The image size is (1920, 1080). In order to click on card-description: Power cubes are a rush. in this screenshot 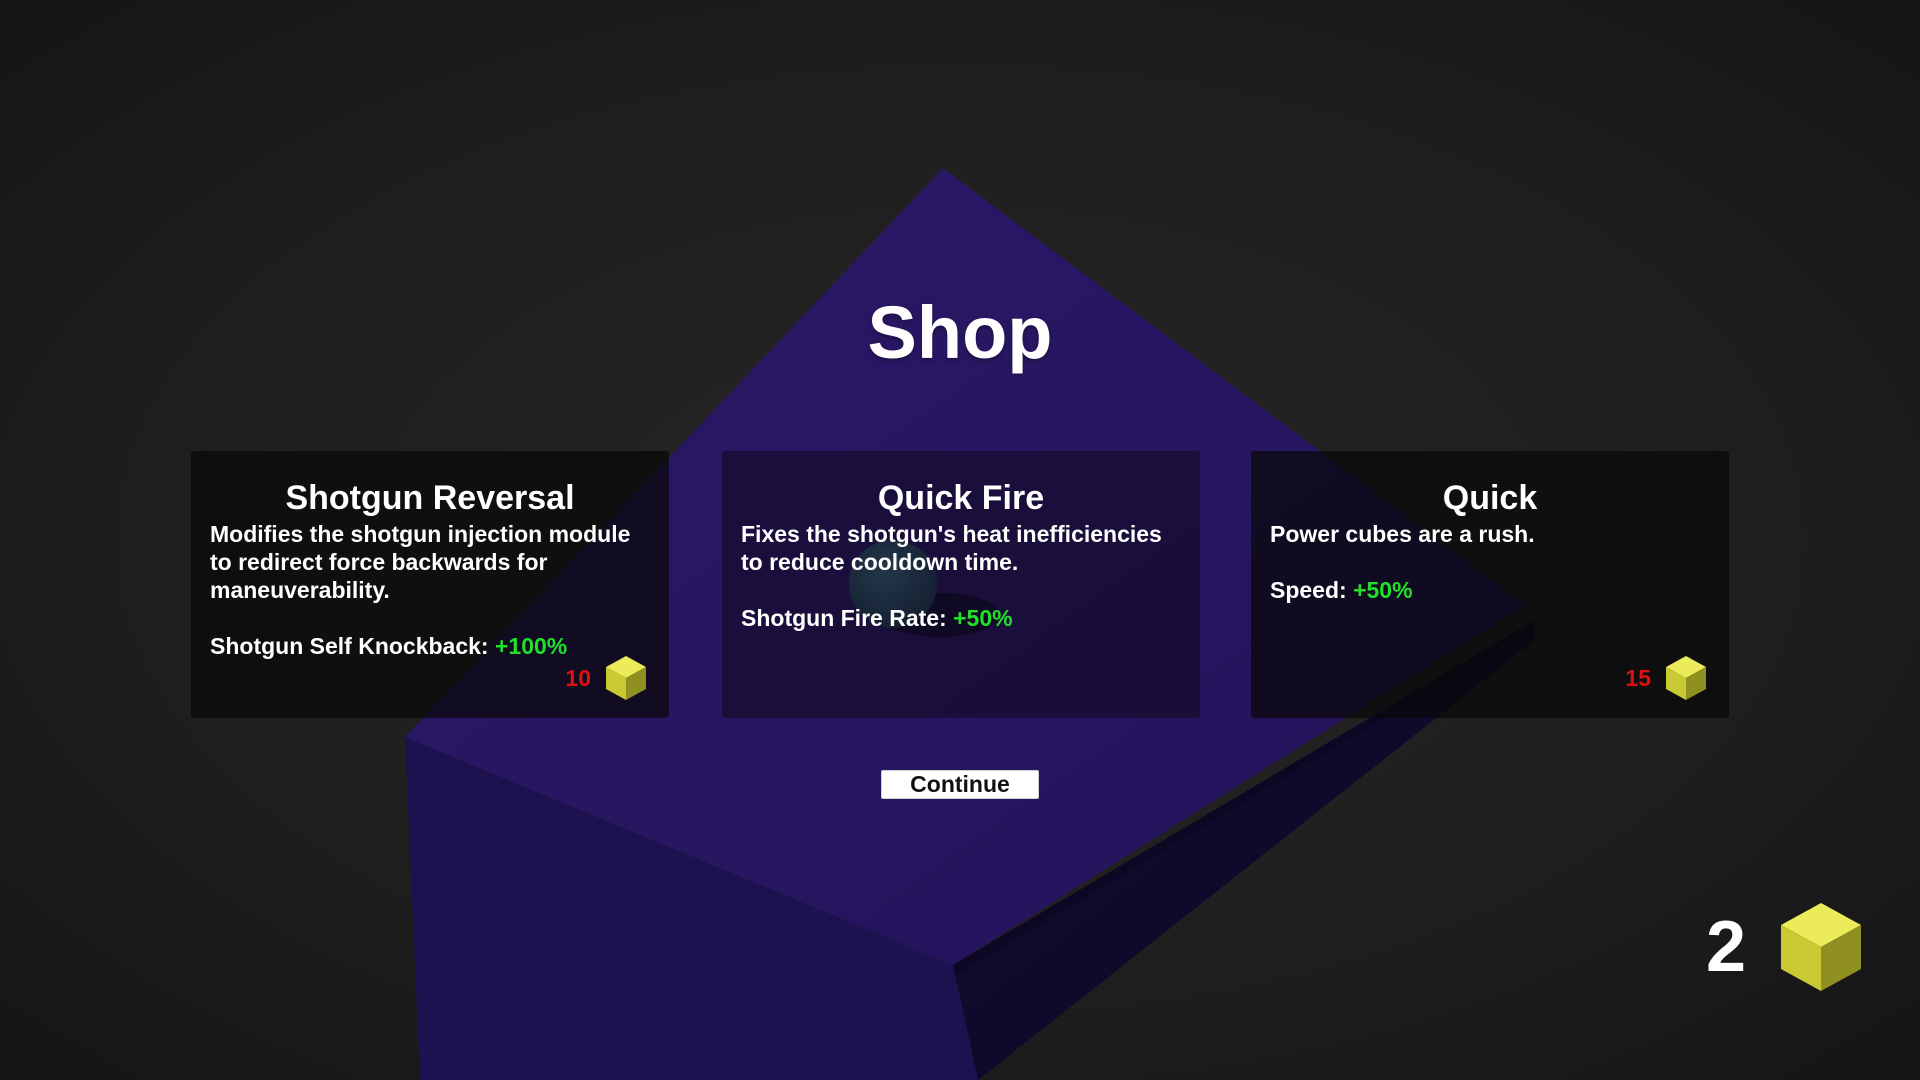, I will do `click(1402, 534)`.